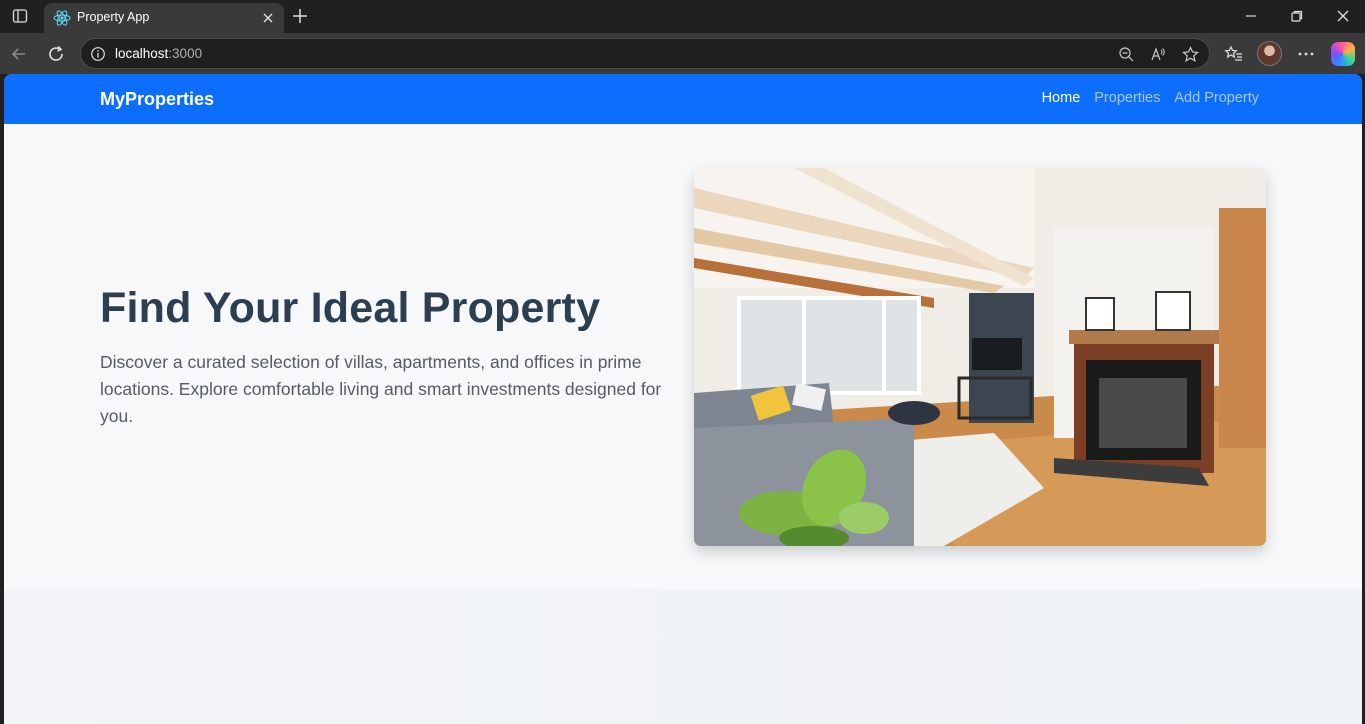 The height and width of the screenshot is (724, 1365). I want to click on reload-icon, so click(56, 54).